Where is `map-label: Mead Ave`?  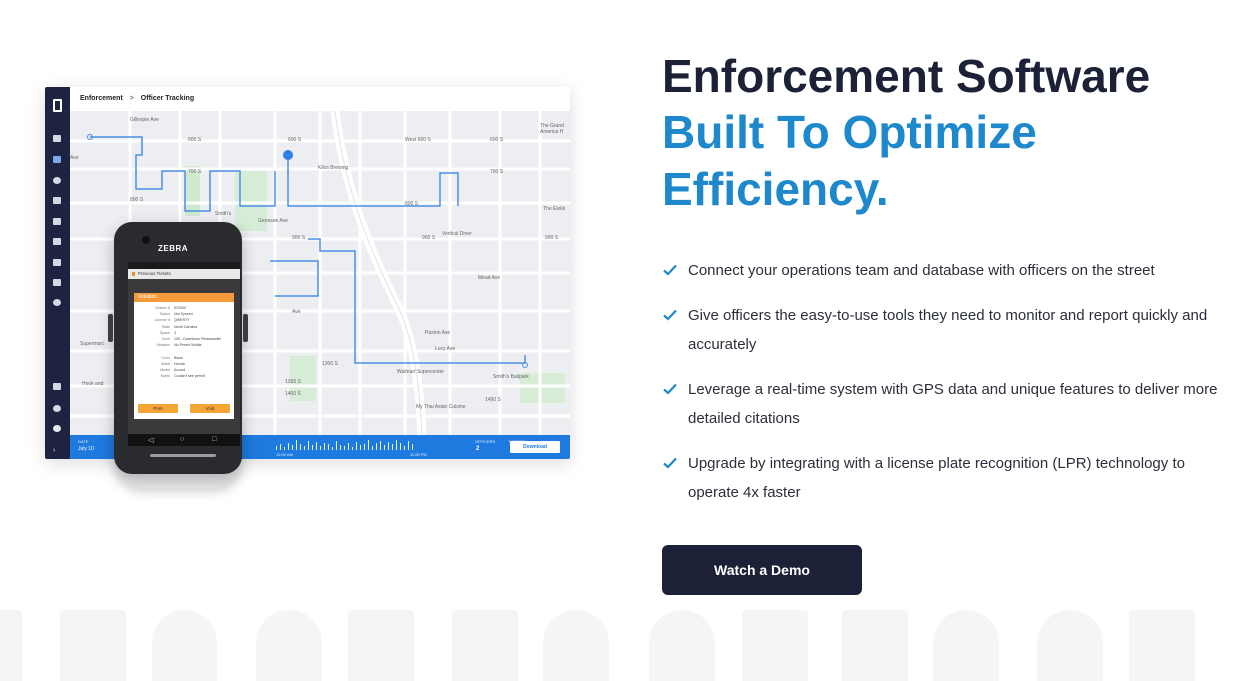 map-label: Mead Ave is located at coordinates (489, 278).